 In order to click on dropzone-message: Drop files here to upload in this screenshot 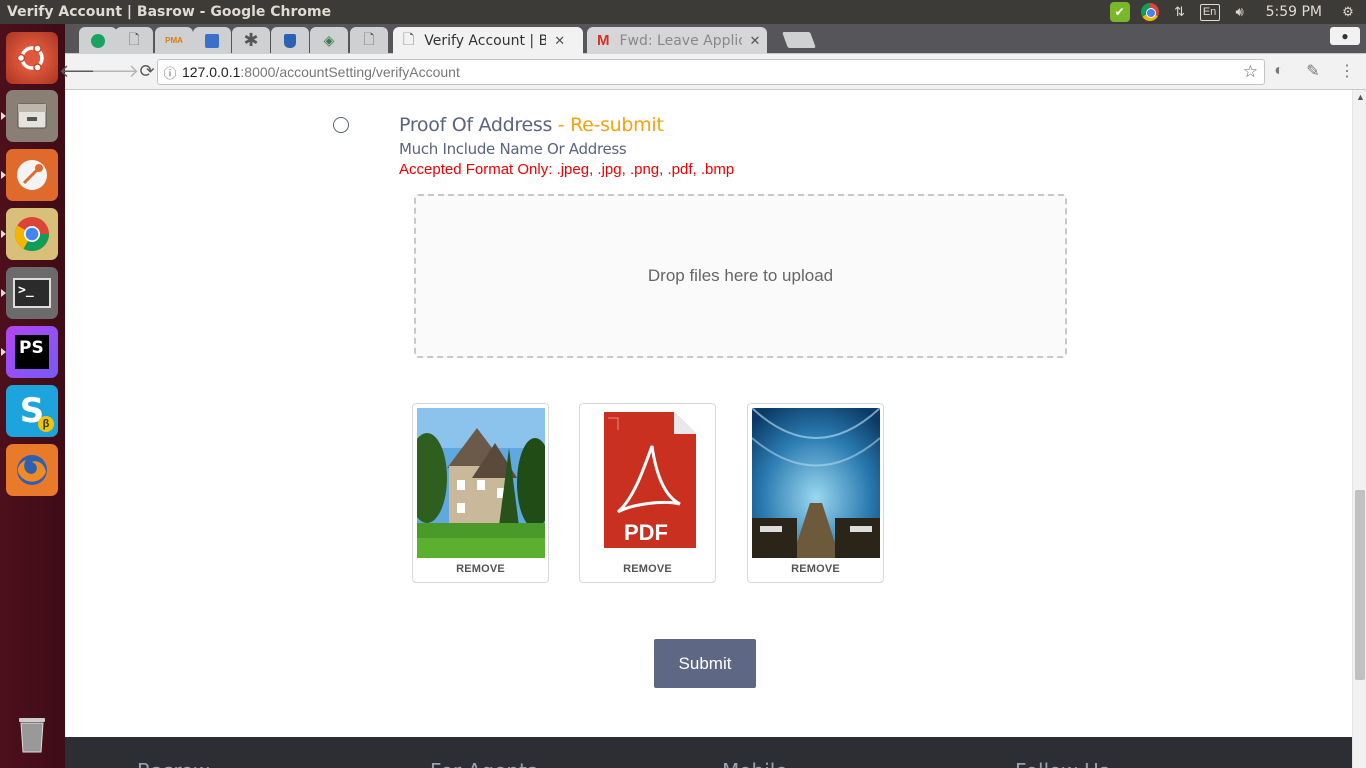, I will do `click(740, 275)`.